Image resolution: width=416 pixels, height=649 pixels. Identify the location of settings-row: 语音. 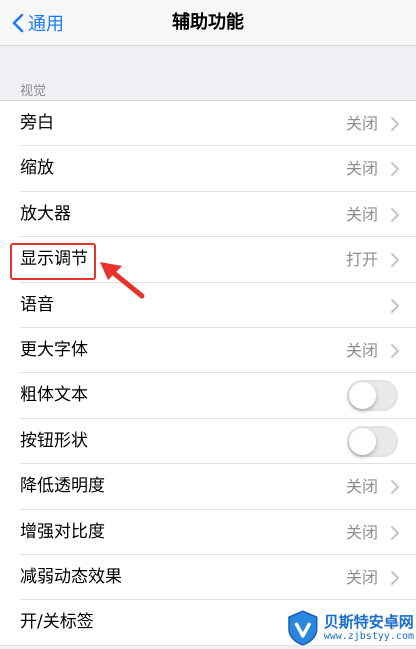
(208, 306).